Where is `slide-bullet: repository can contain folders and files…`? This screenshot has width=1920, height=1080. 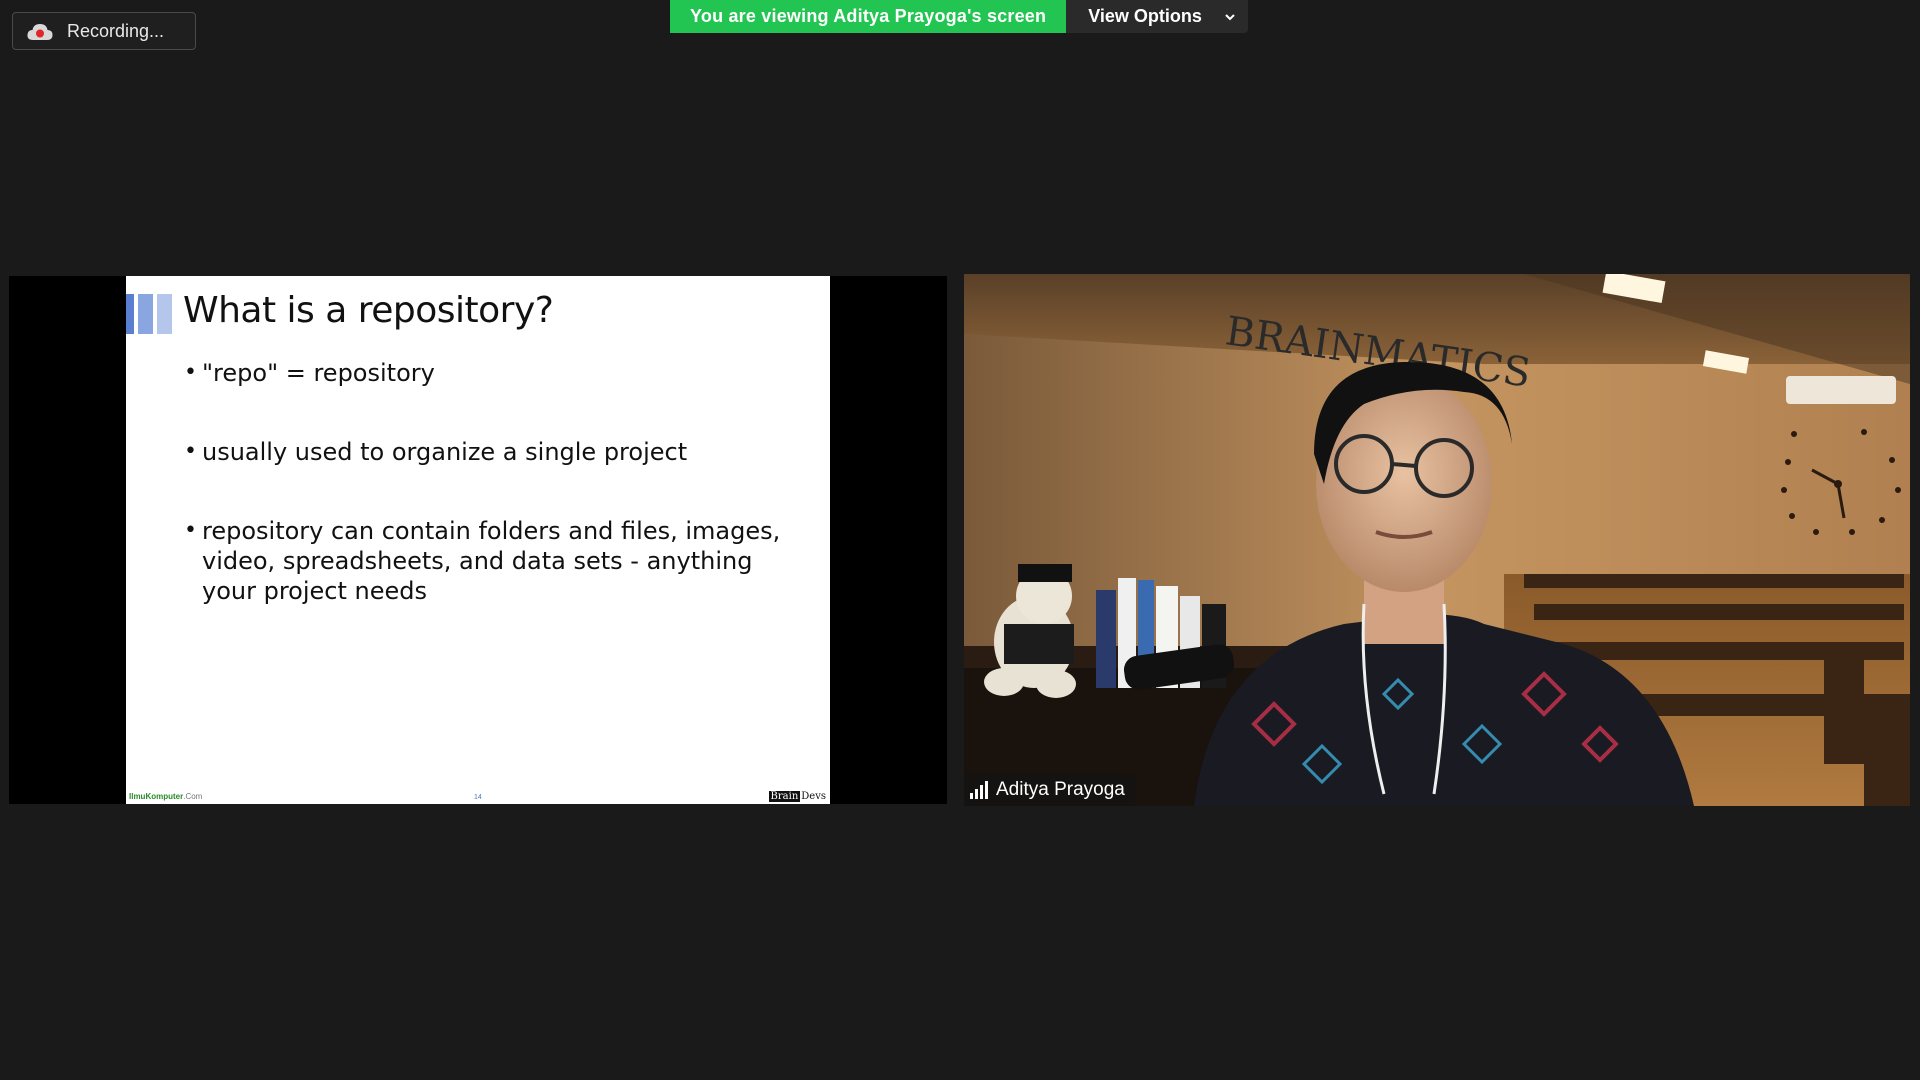
slide-bullet: repository can contain folders and files… is located at coordinates (484, 561).